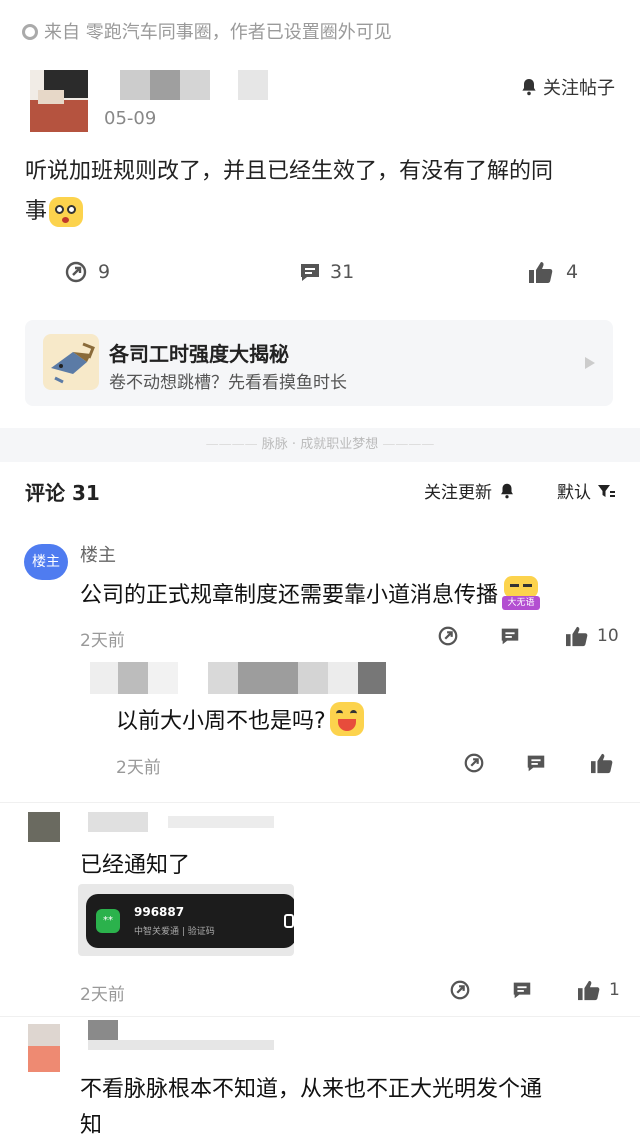  I want to click on sort-dropdown: 默认, so click(586, 490).